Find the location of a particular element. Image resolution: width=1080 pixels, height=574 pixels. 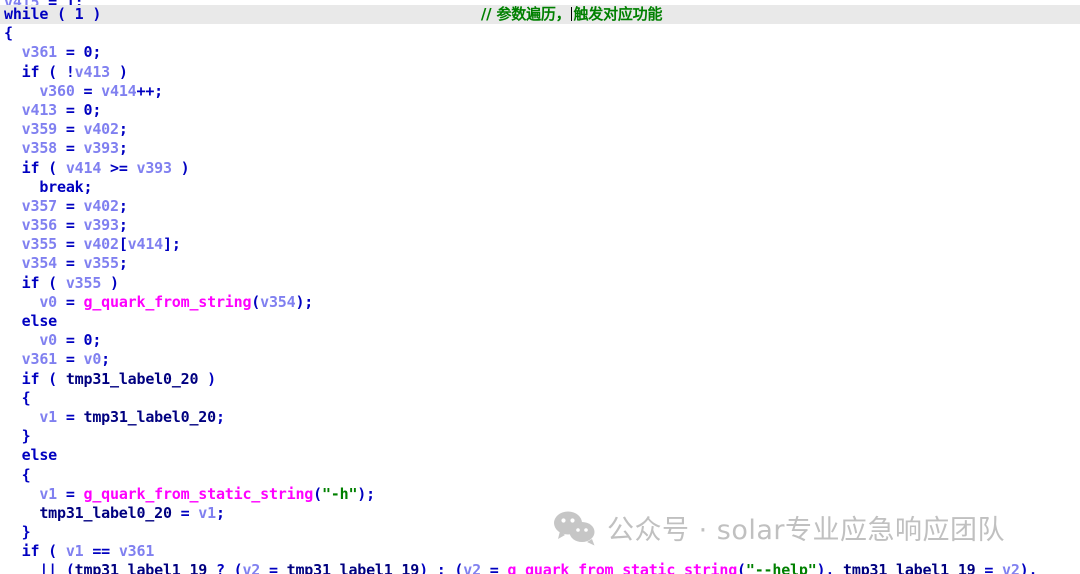

code-line-current: while ( 1 ) // 参数遍历， 触发对应功能 is located at coordinates (540, 15).